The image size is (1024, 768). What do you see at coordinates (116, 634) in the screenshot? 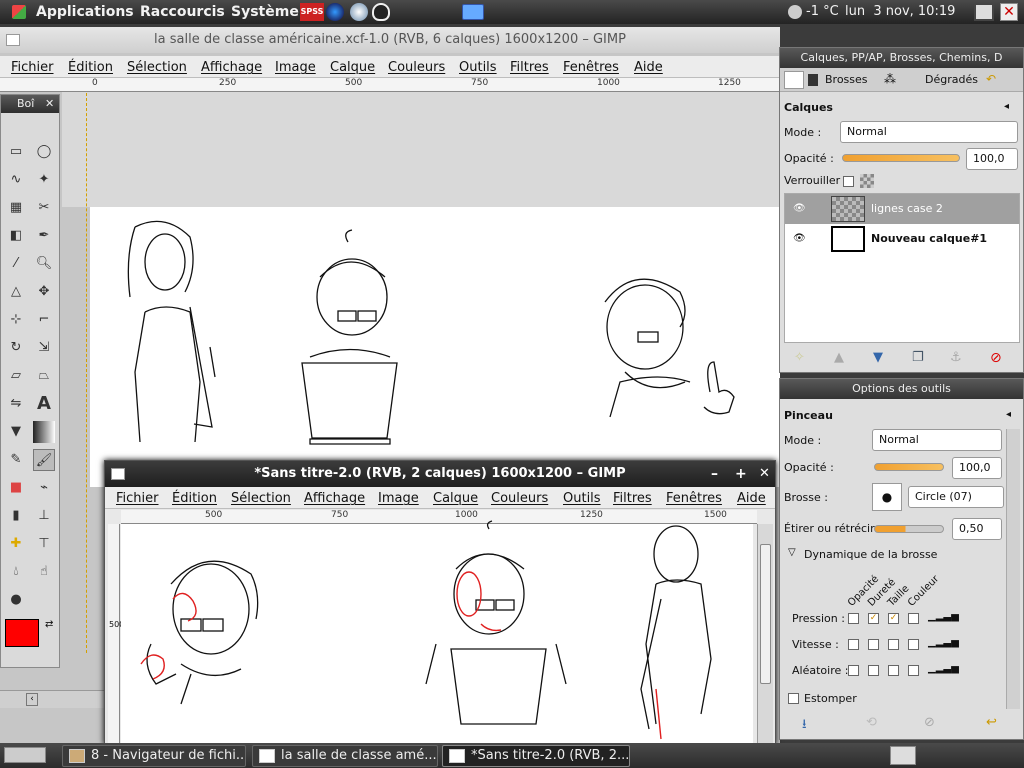
I see `second-vertical-ruler: 500` at bounding box center [116, 634].